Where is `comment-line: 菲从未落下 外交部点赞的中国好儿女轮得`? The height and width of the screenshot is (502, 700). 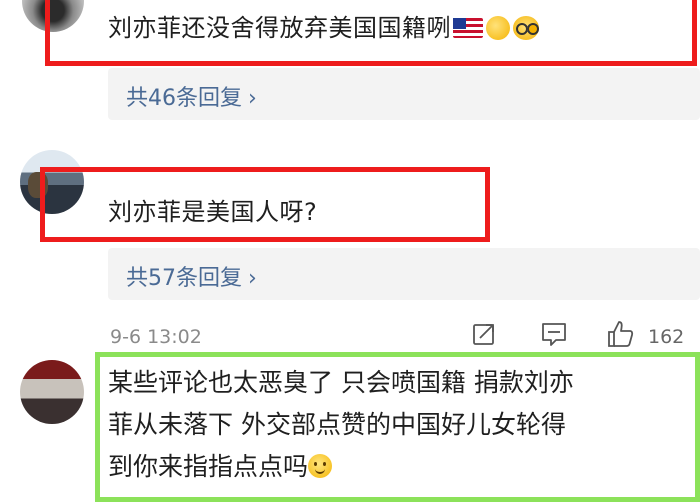 comment-line: 菲从未落下 外交部点赞的中国好儿女轮得 is located at coordinates (337, 424).